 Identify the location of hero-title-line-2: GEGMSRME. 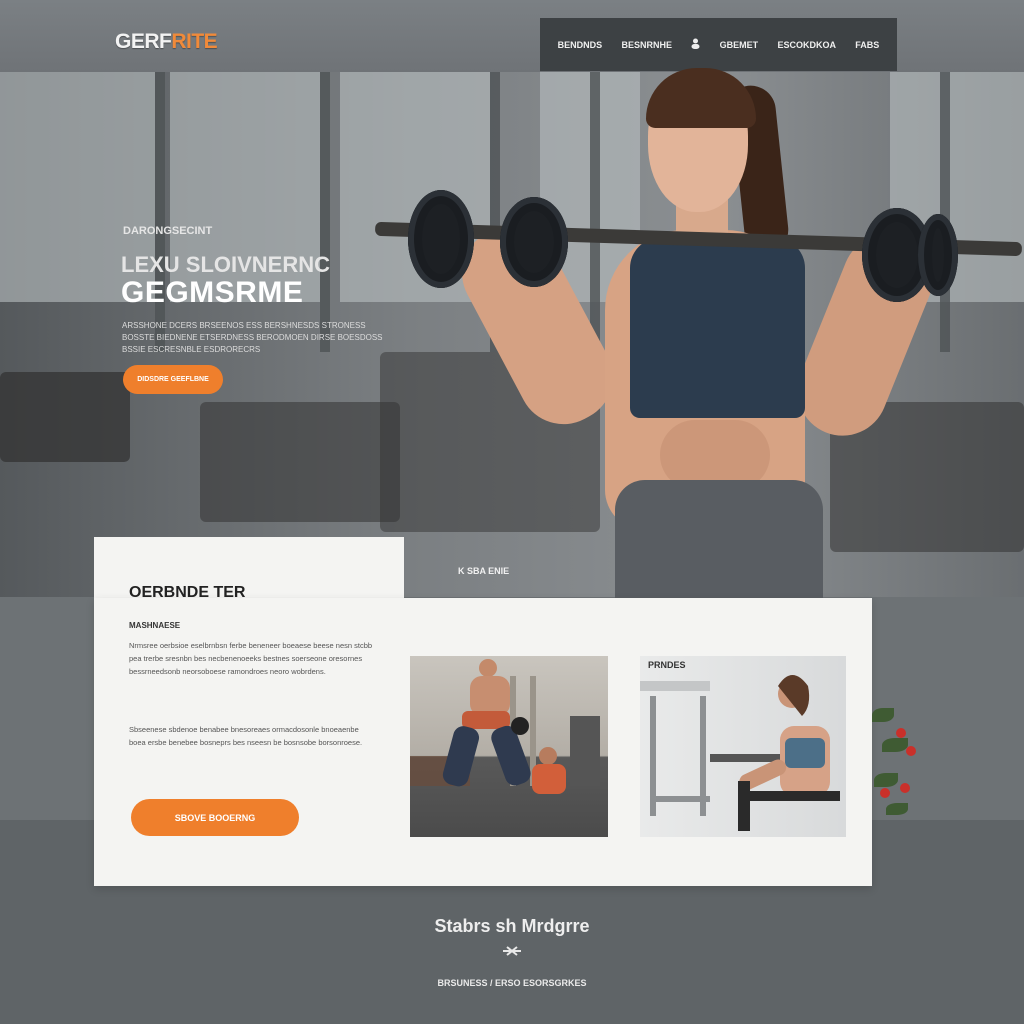
(212, 292).